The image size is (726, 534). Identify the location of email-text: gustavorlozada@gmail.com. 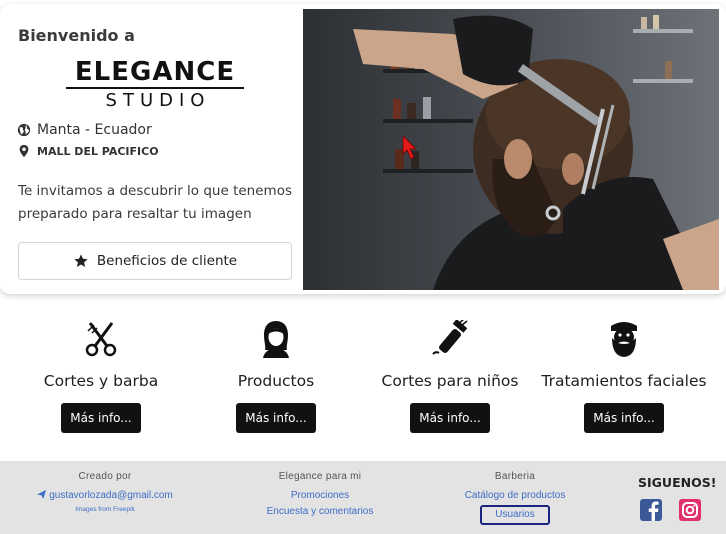
(111, 495).